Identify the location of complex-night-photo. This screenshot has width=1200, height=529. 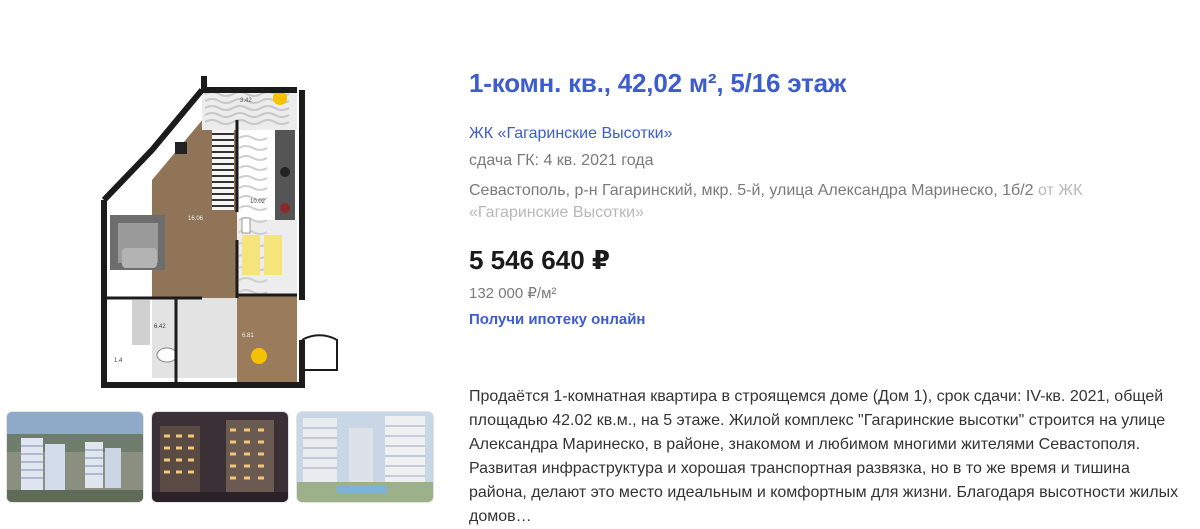
(220, 457).